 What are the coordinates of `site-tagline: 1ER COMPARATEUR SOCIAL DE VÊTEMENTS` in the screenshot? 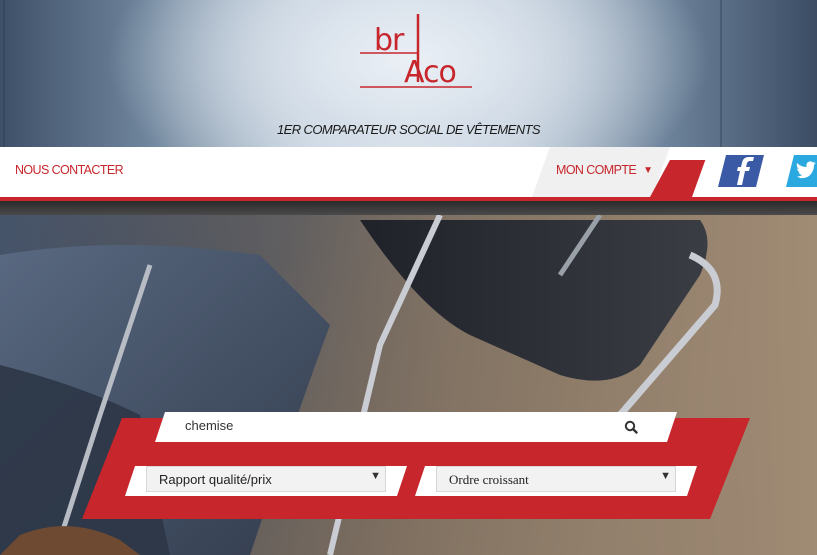 It's located at (408, 129).